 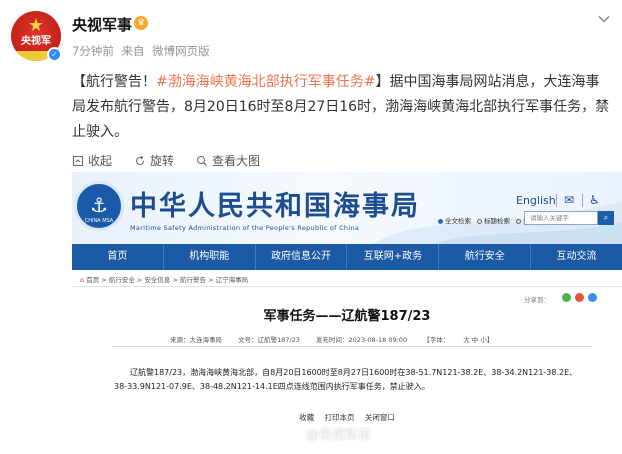 I want to click on watermark: @央视军事, so click(x=339, y=435).